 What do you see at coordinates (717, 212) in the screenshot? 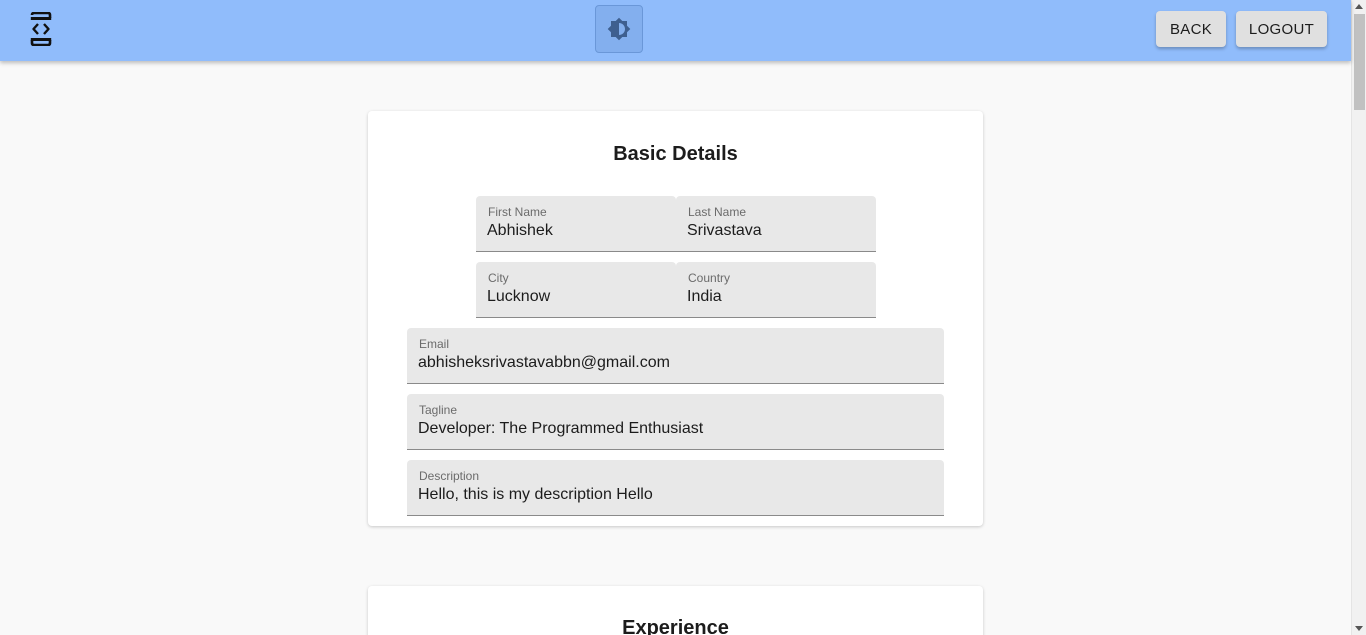
I see `last-name-label: Last Name` at bounding box center [717, 212].